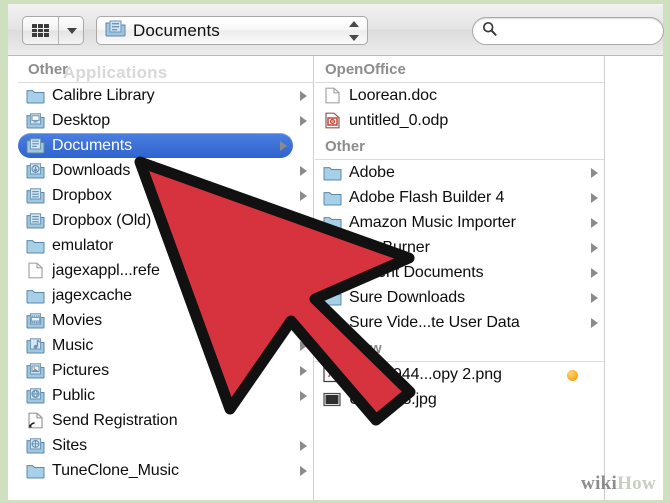 This screenshot has width=670, height=503. Describe the element at coordinates (165, 445) in the screenshot. I see `list-item: Sites` at that location.